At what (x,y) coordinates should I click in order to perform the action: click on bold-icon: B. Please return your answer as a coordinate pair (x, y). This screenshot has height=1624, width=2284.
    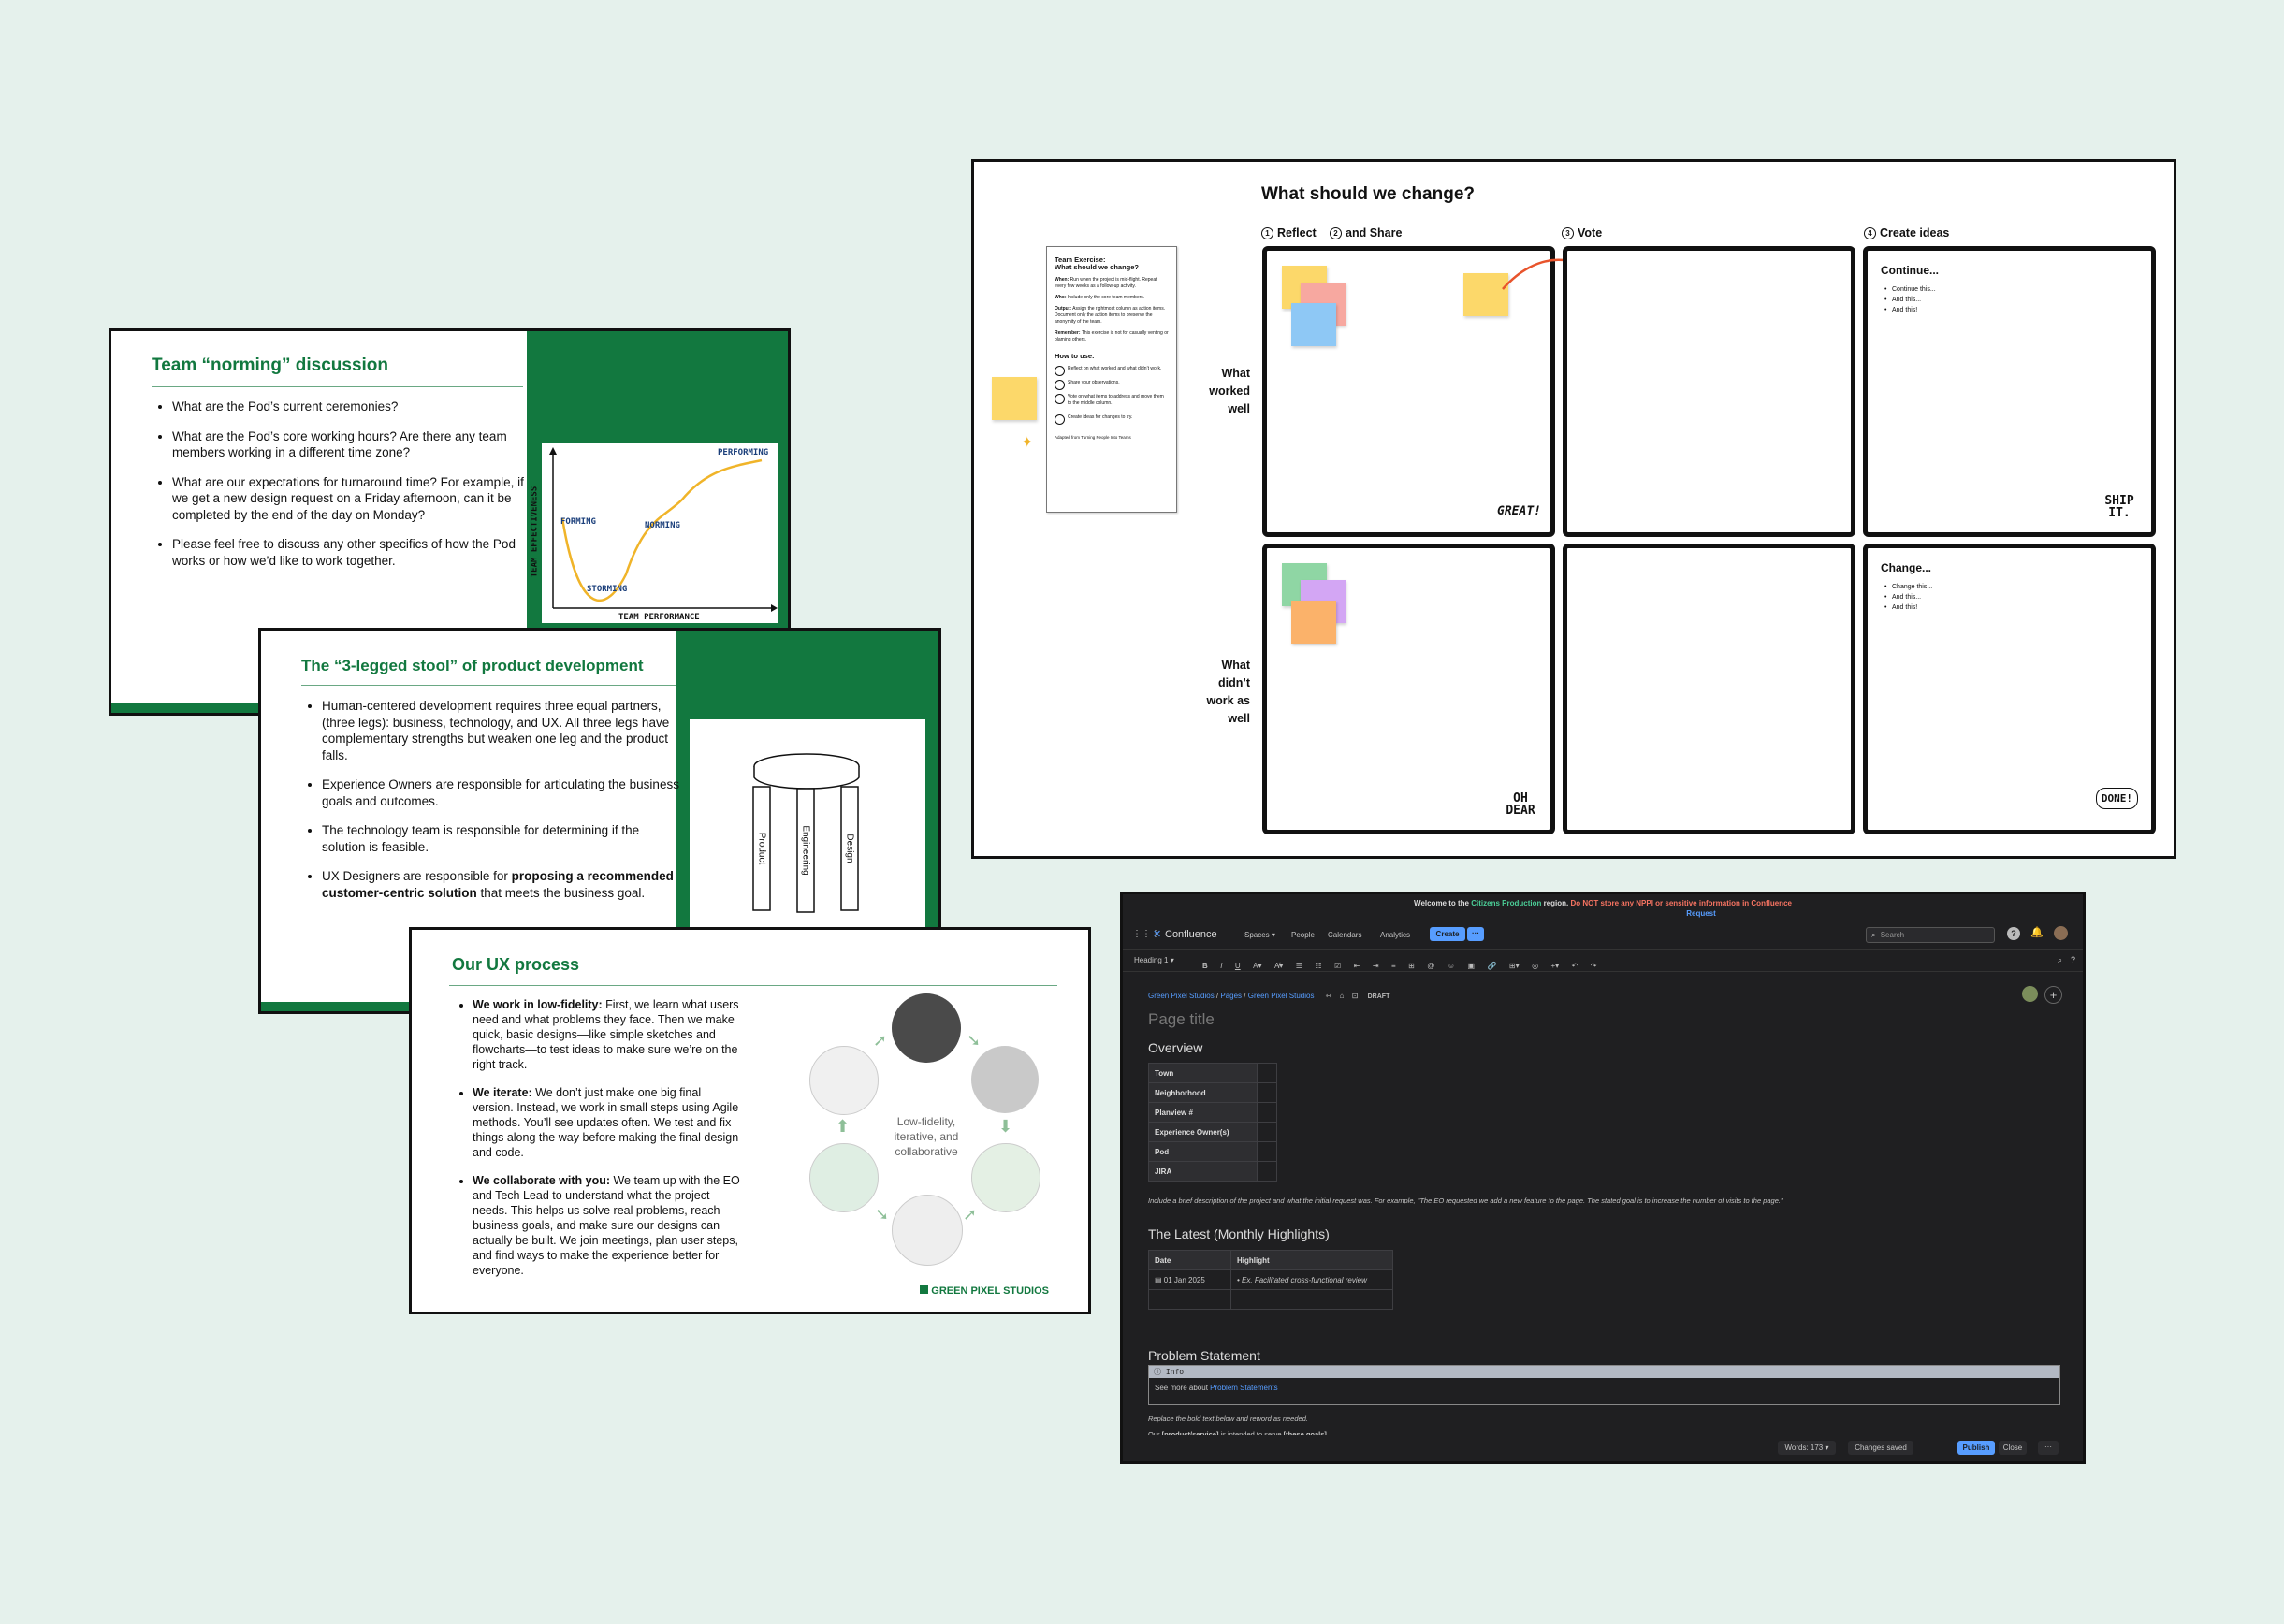
    Looking at the image, I should click on (1205, 966).